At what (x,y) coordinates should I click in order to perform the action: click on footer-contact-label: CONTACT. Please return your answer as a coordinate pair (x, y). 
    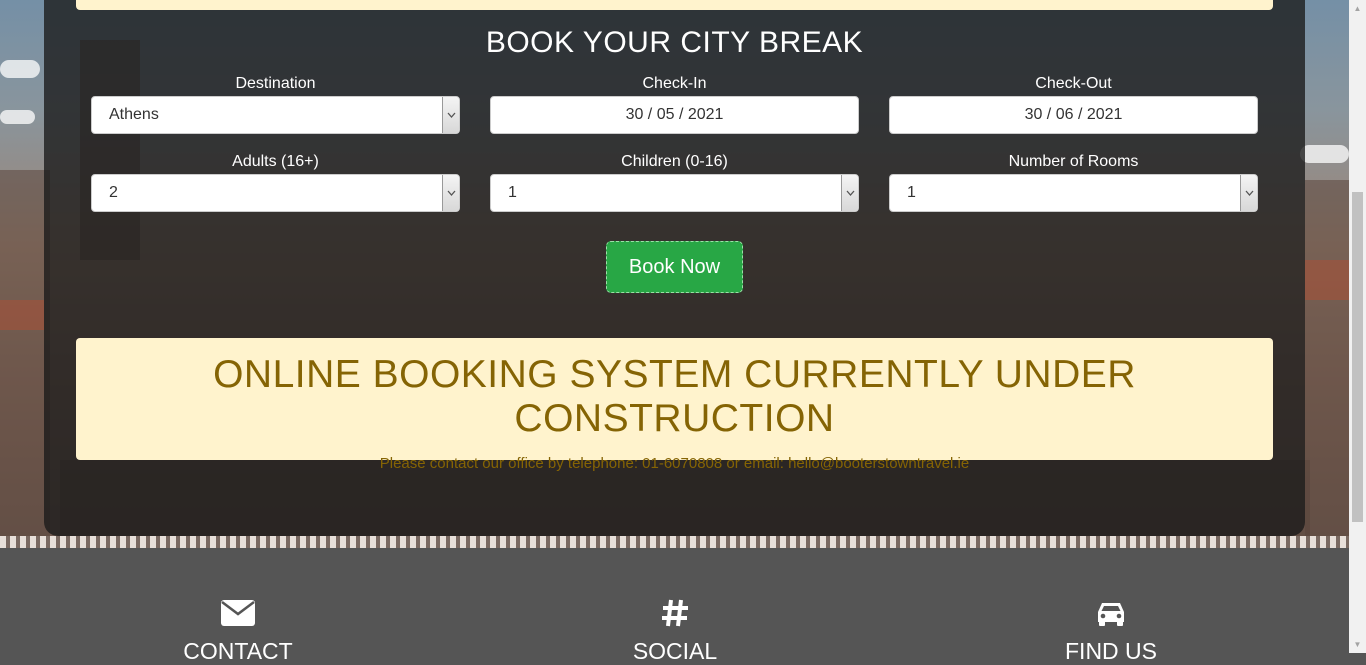
    Looking at the image, I should click on (238, 651).